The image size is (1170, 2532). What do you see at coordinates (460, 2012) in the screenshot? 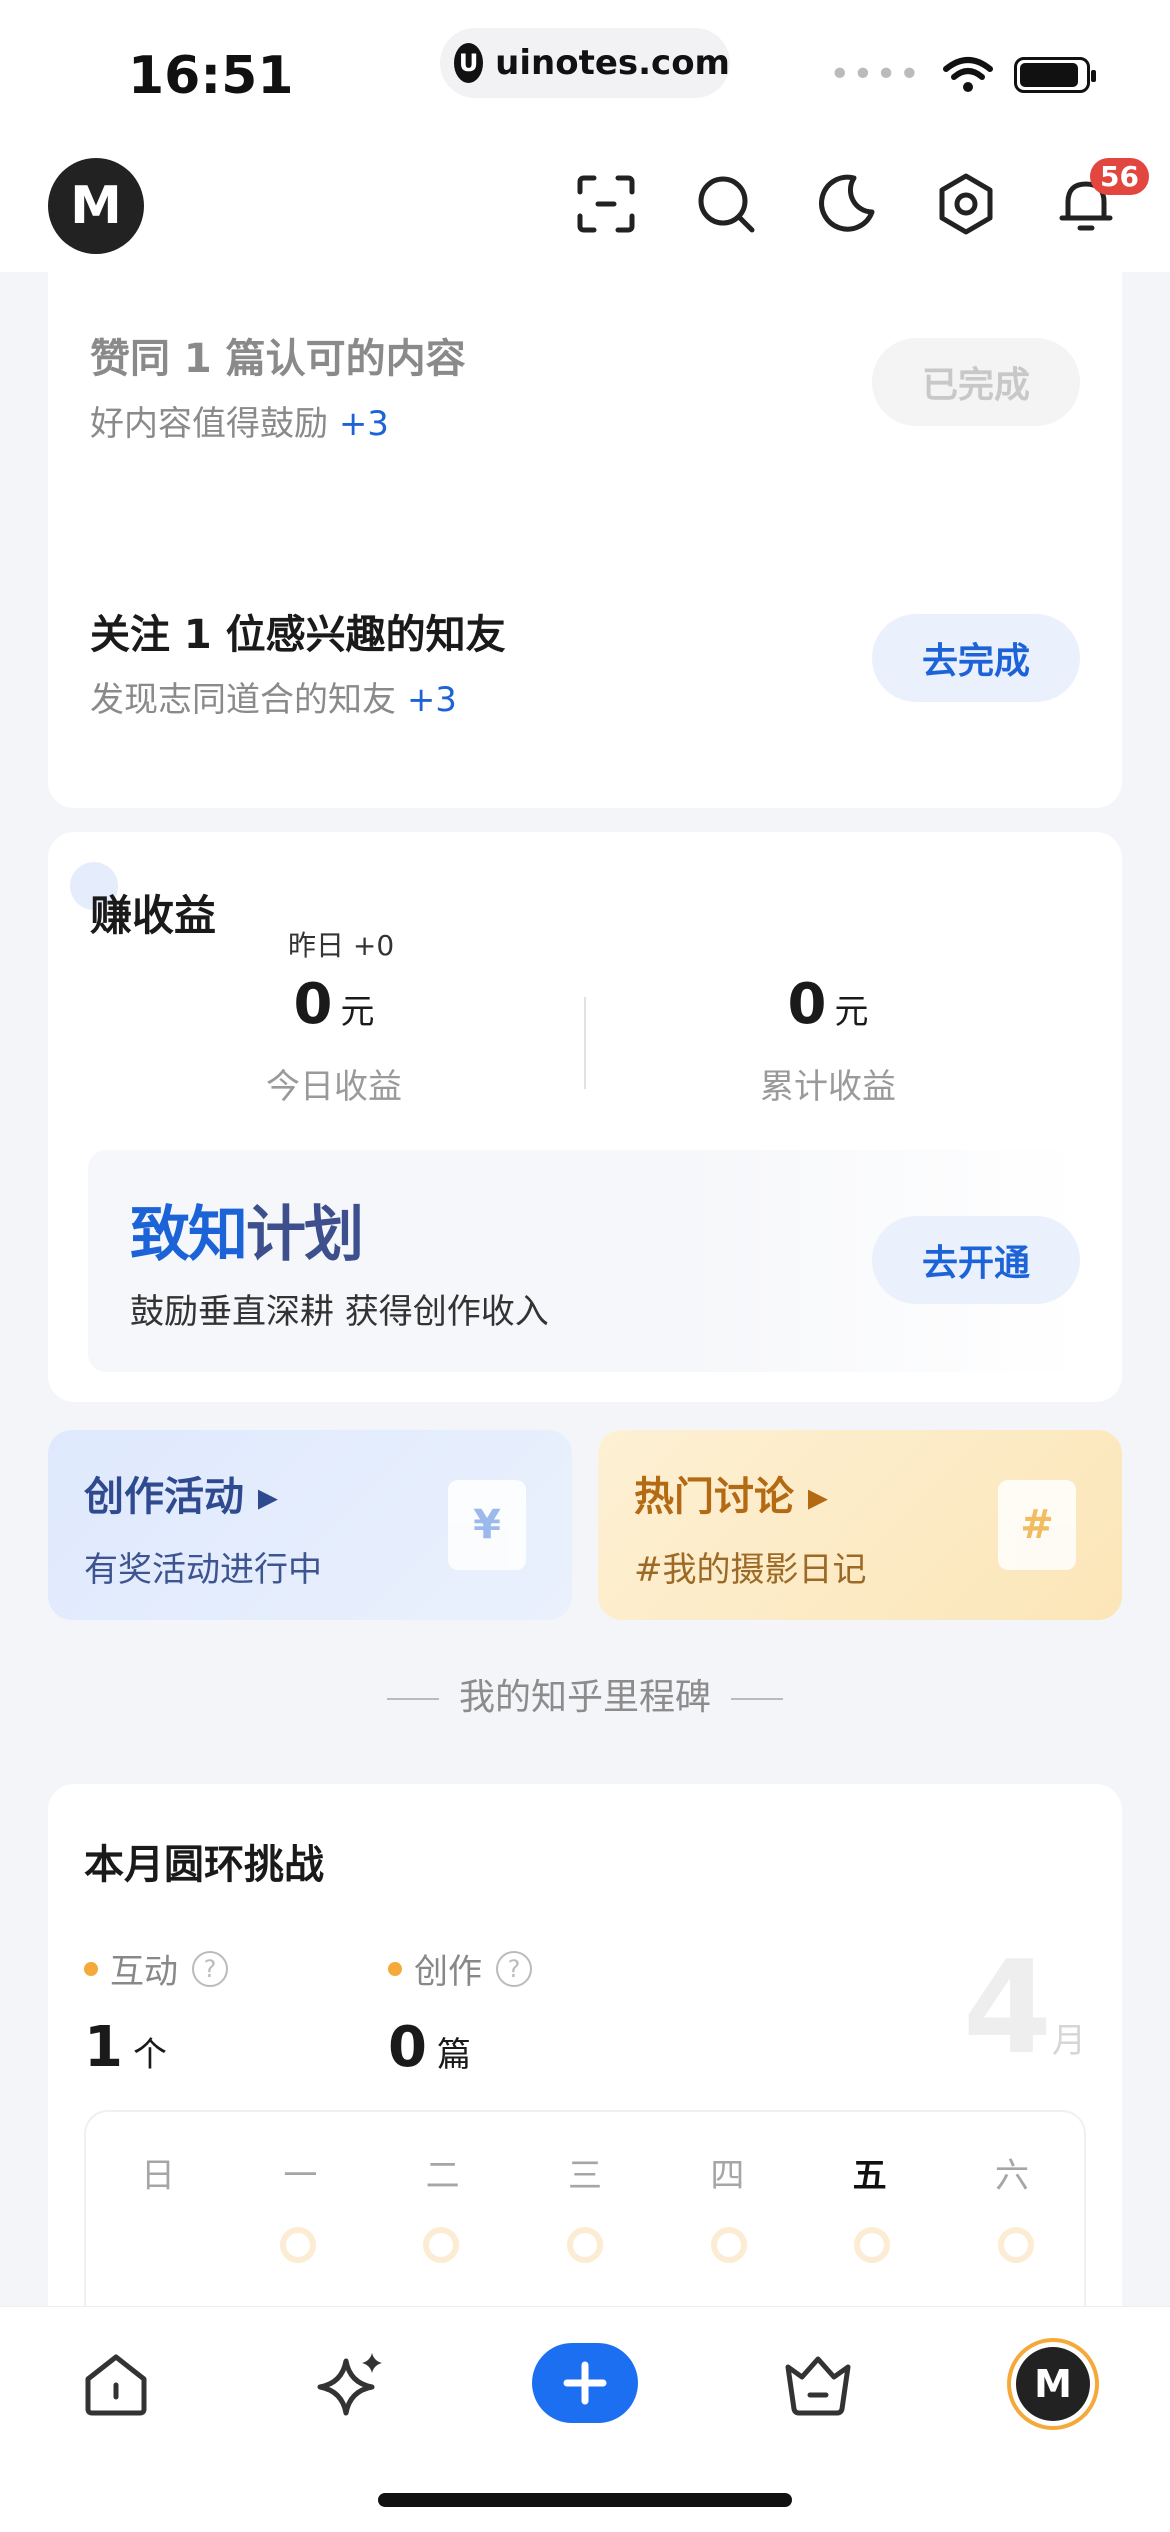
I see `creation-metric: 创作? 0篇` at bounding box center [460, 2012].